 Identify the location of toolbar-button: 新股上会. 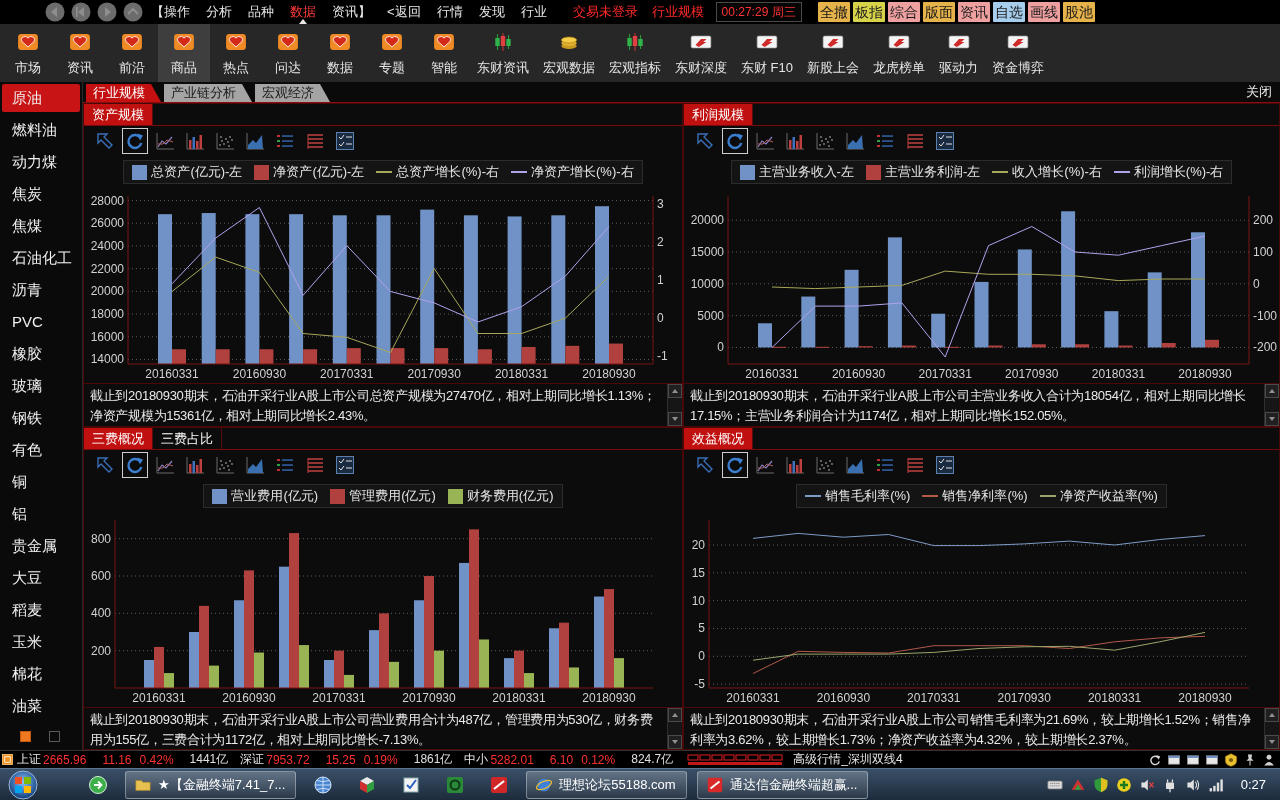
(833, 53).